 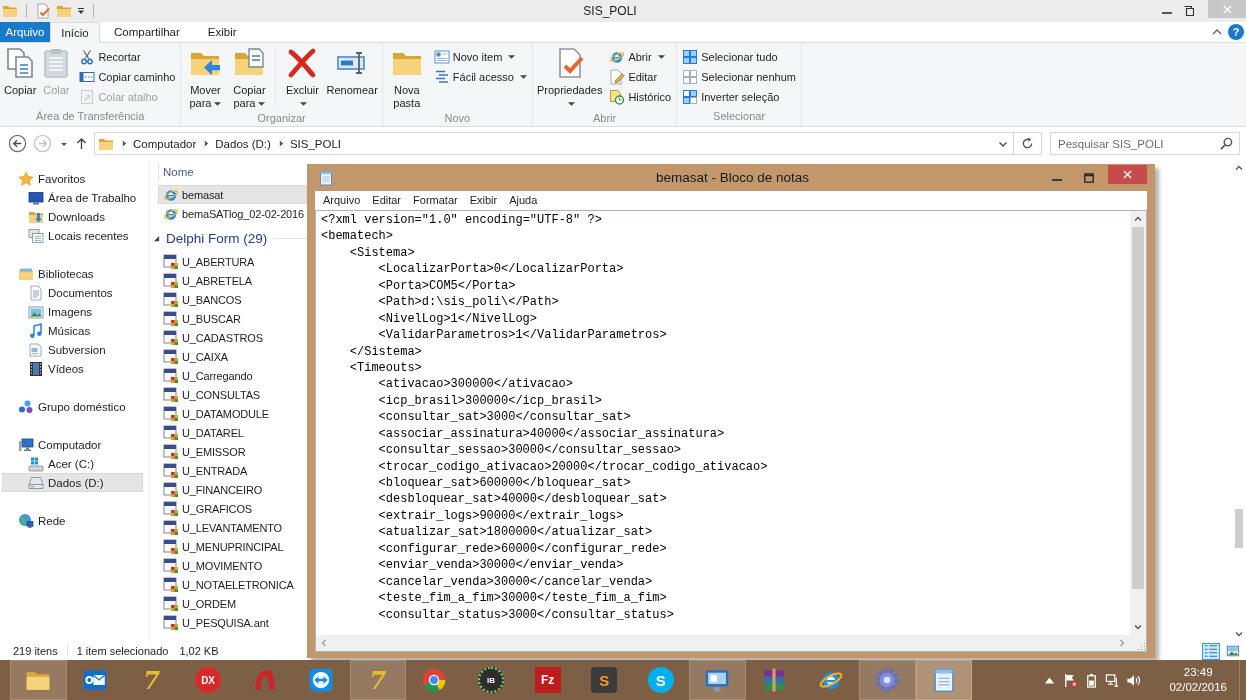 I want to click on nav-item: Subversion, so click(x=72, y=349).